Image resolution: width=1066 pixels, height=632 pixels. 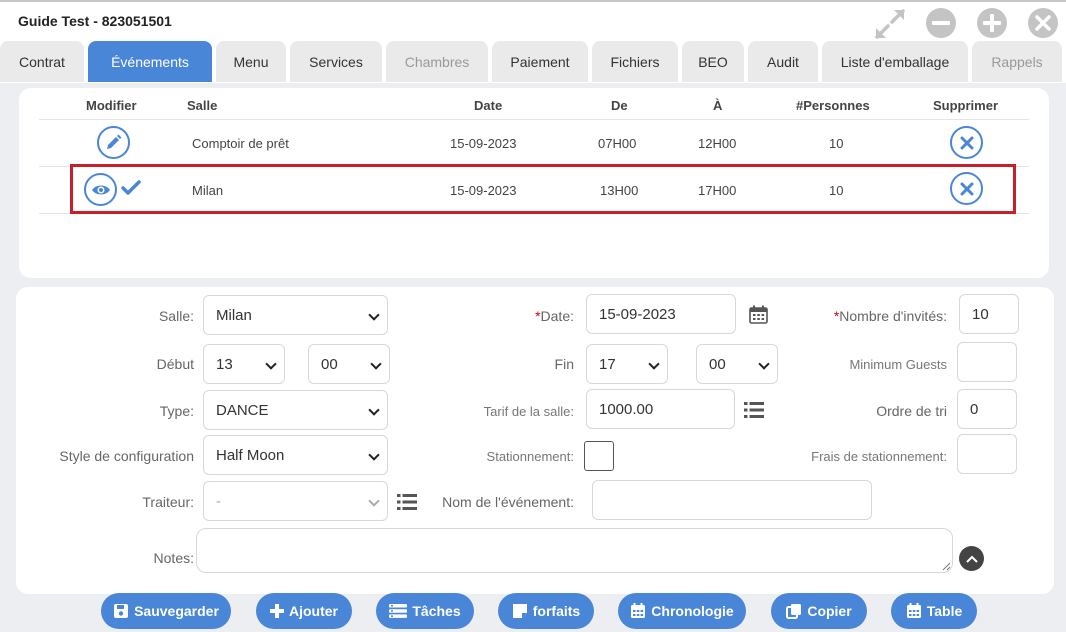 What do you see at coordinates (599, 456) in the screenshot?
I see `stationnement-checkbox` at bounding box center [599, 456].